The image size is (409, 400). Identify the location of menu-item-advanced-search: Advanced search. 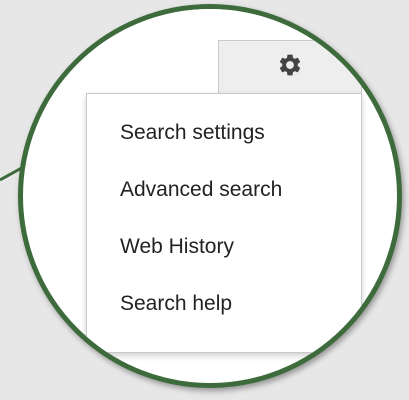
(224, 189).